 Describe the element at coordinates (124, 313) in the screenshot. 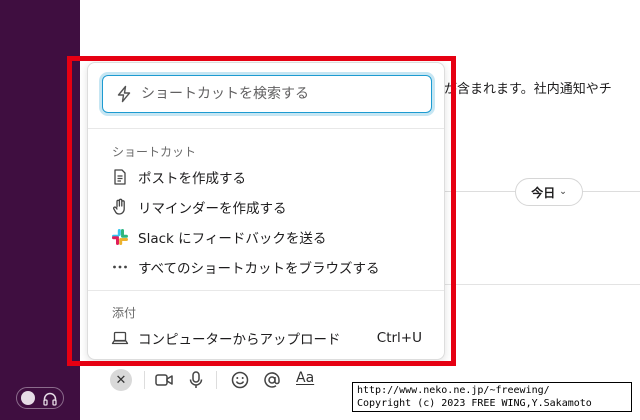

I see `attach-section-label: 添付` at that location.